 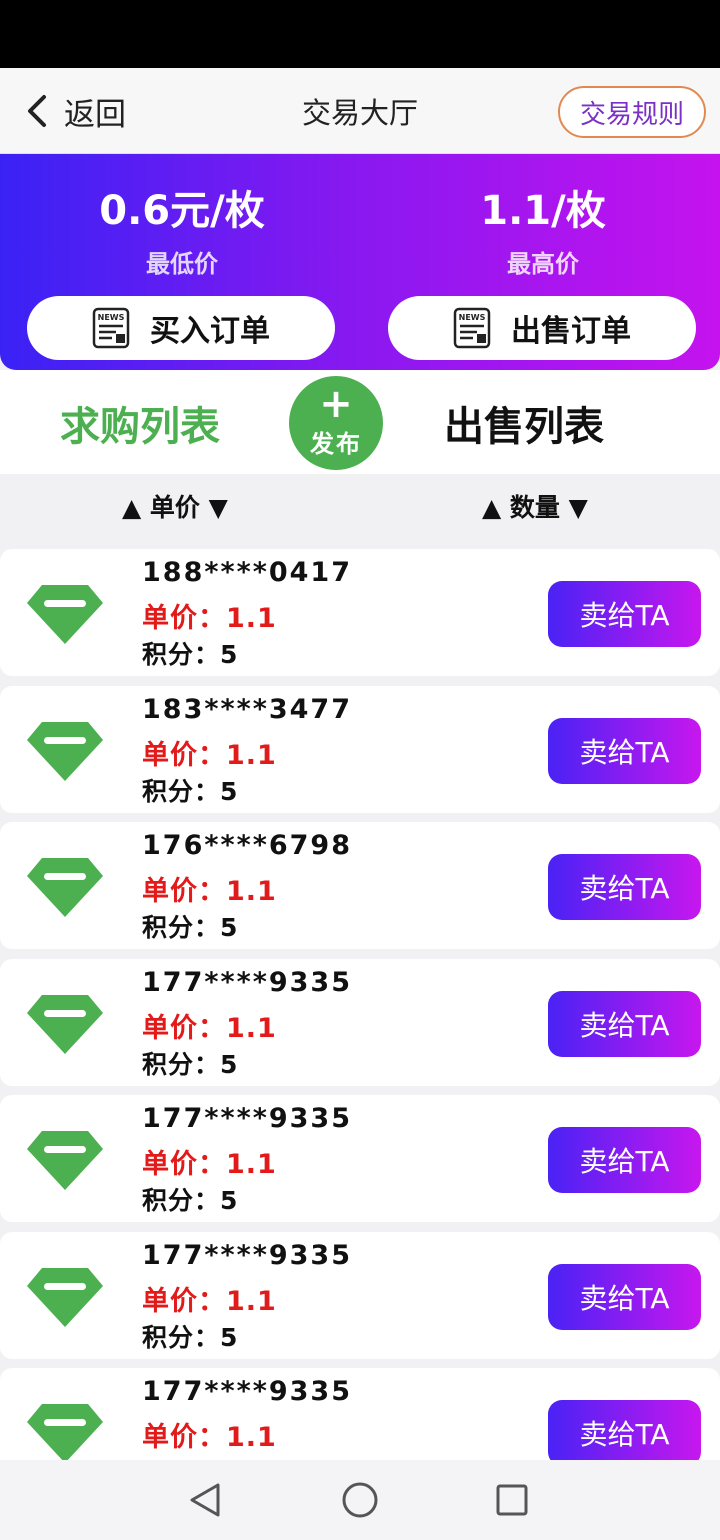 I want to click on plus-icon: +, so click(x=336, y=403).